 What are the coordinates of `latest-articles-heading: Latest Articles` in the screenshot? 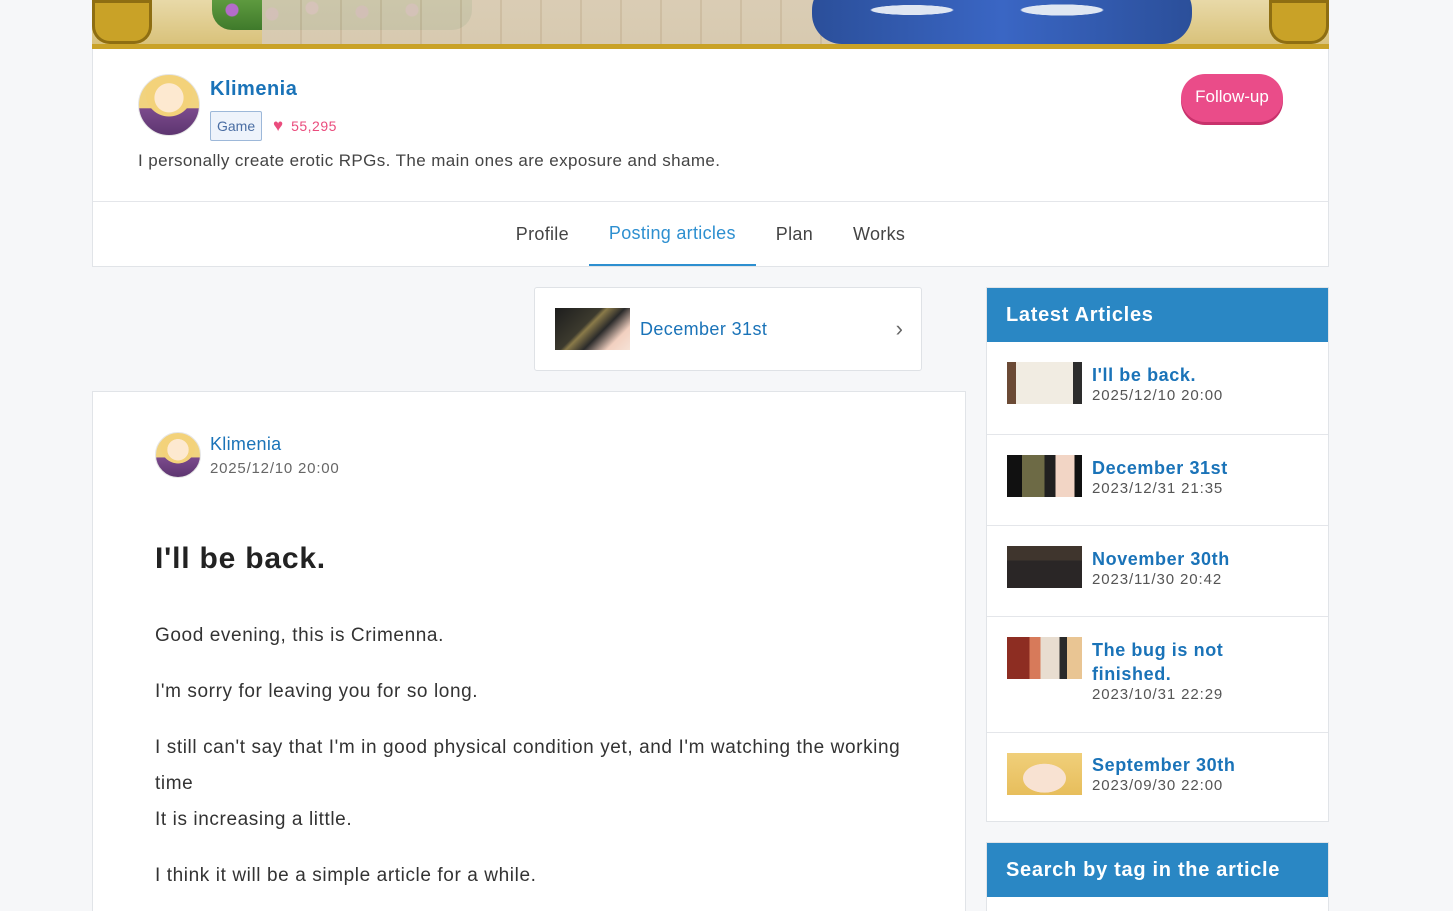 It's located at (1157, 315).